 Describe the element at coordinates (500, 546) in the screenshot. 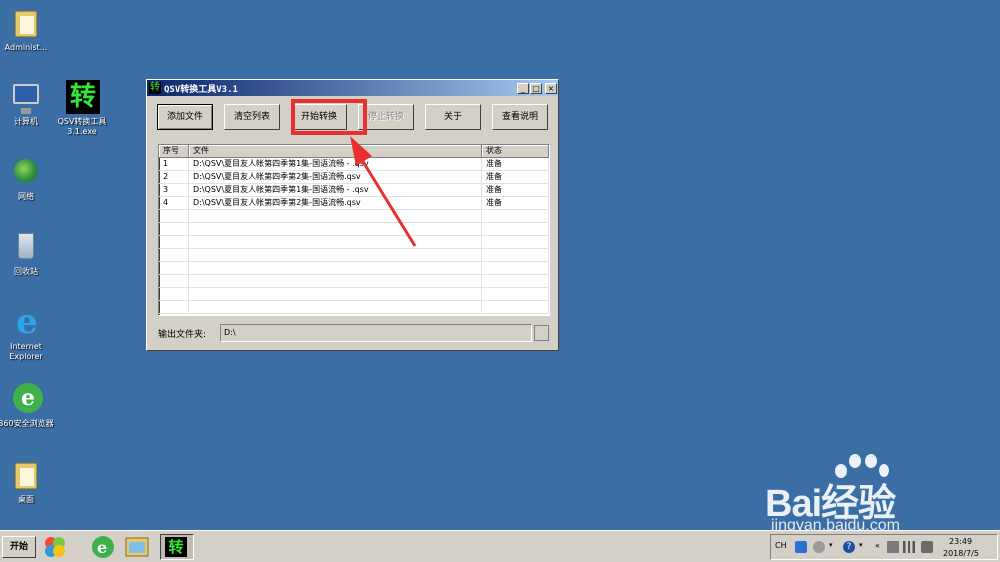

I see `taskbar: 开始 e 转 CH ▾ ? ▾ « 23:49 2018/7/5` at that location.